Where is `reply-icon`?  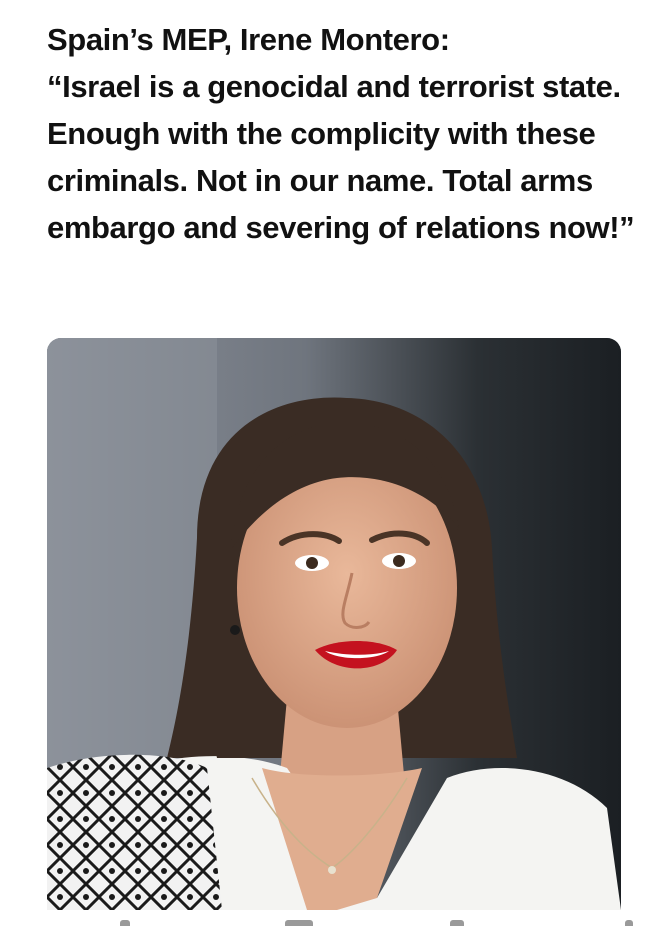 reply-icon is located at coordinates (125, 923).